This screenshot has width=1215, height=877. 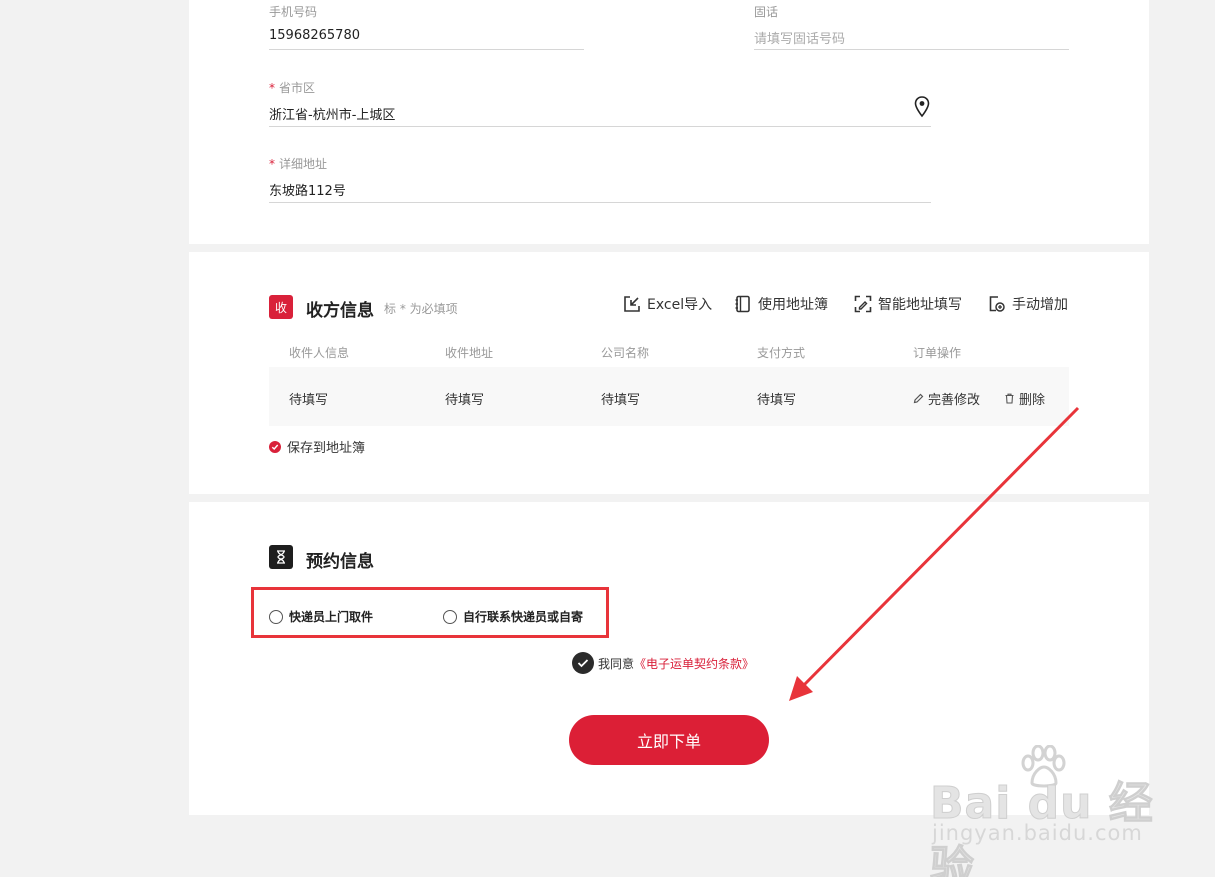 I want to click on address-book-button: 使用地址簿, so click(x=781, y=304).